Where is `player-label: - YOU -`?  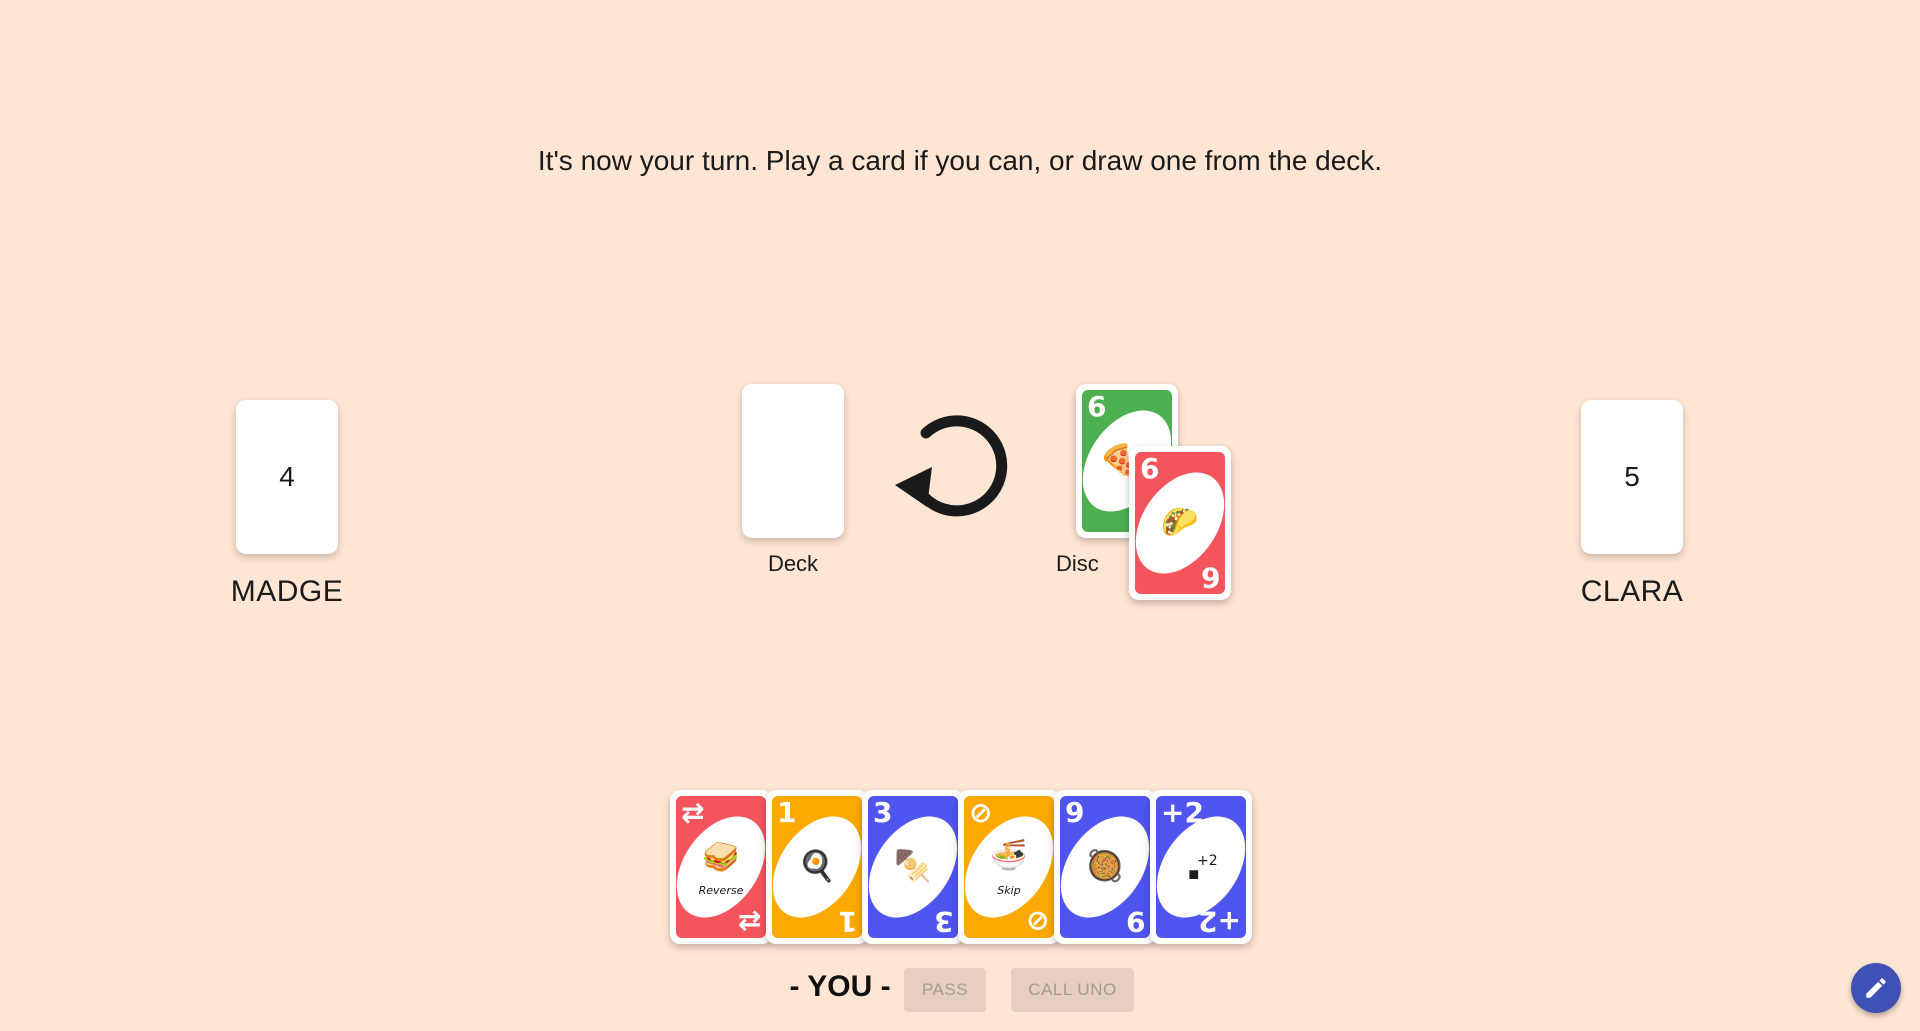 player-label: - YOU - is located at coordinates (840, 986).